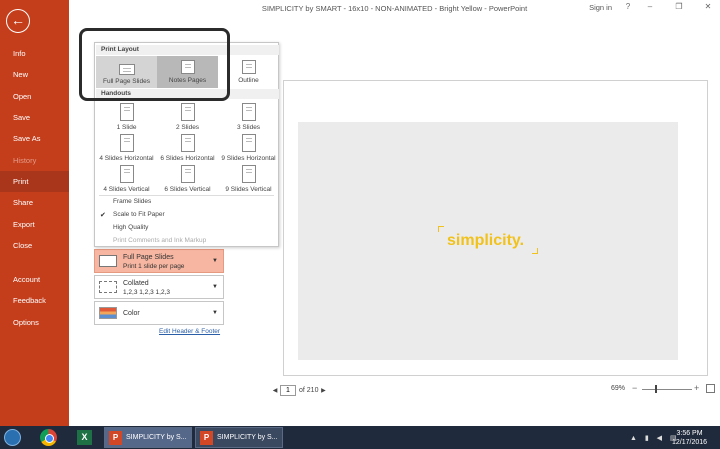 This screenshot has width=720, height=449. What do you see at coordinates (159, 287) in the screenshot?
I see `collation-setting: Collated 1,2,3 1,2,3 1,2,3 ▼` at bounding box center [159, 287].